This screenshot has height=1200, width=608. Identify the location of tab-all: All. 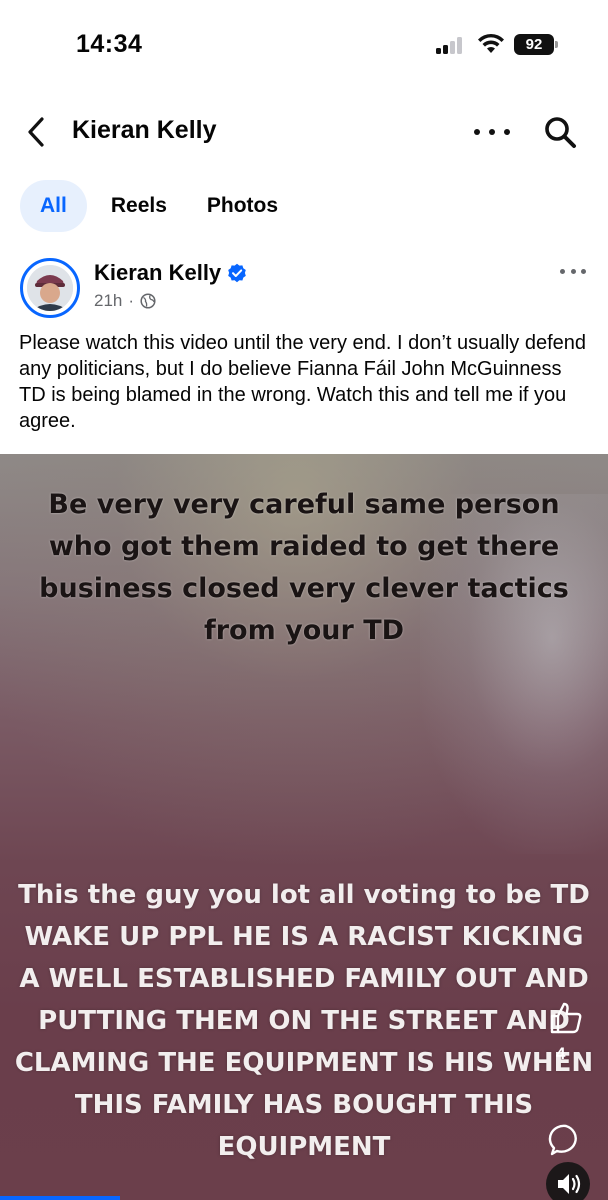
(53, 206).